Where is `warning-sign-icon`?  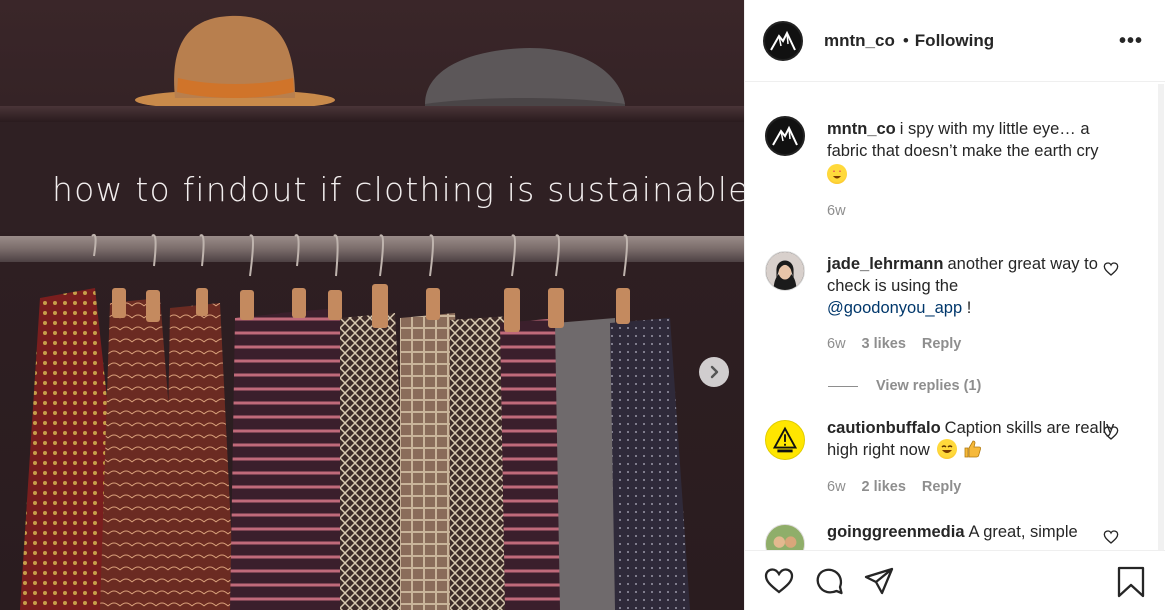
warning-sign-icon is located at coordinates (785, 440).